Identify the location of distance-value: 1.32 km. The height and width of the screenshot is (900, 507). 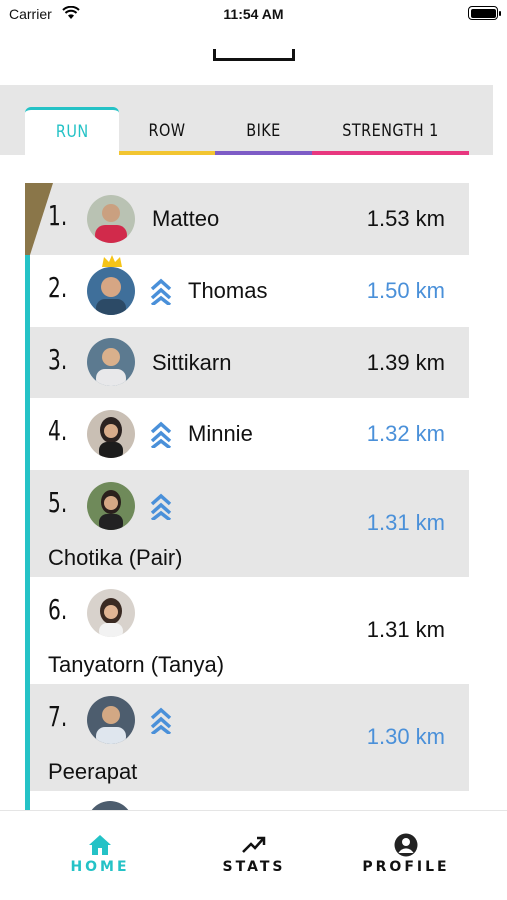
(405, 433).